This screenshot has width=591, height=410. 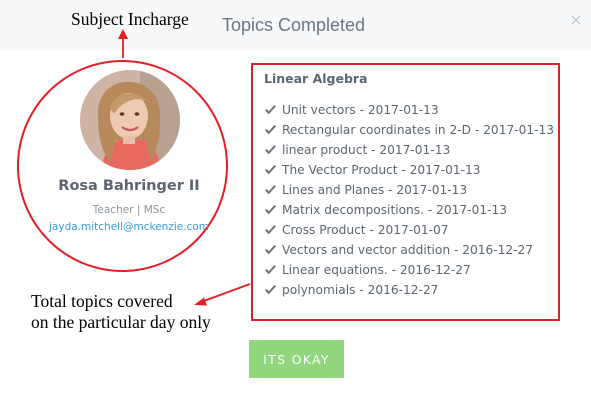 What do you see at coordinates (296, 359) in the screenshot?
I see `its-okay-button: ITS OKAY` at bounding box center [296, 359].